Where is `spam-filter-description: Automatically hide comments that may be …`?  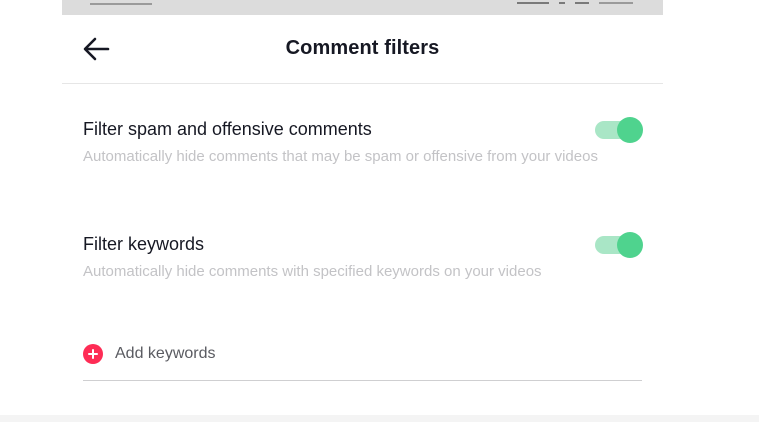
spam-filter-description: Automatically hide comments that may be … is located at coordinates (340, 156).